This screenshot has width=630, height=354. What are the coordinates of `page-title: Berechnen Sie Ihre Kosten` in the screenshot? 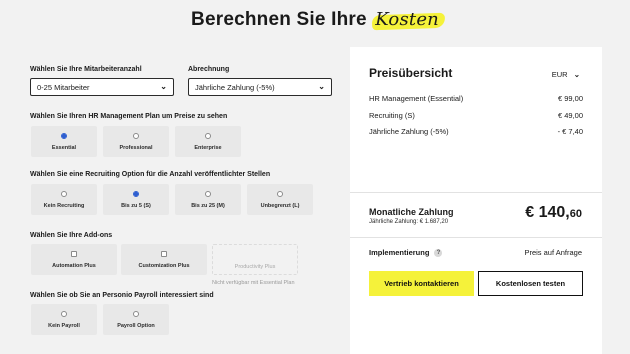 It's located at (315, 20).